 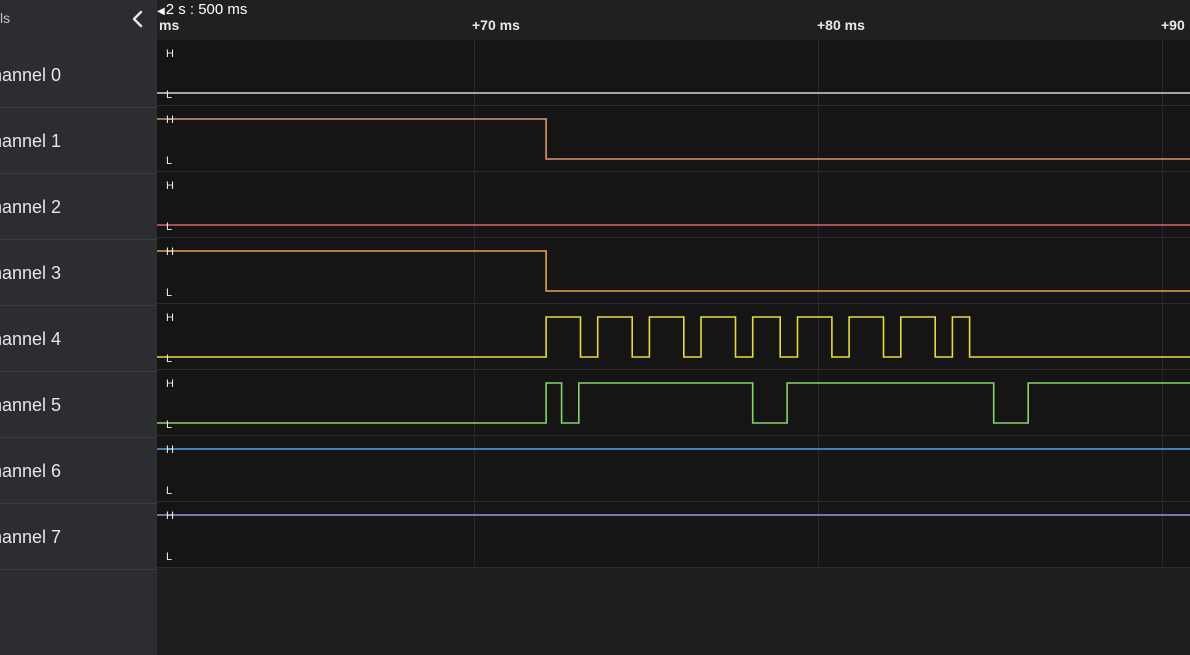 I want to click on zoom-value: 2 s : 500 ms, so click(x=206, y=9).